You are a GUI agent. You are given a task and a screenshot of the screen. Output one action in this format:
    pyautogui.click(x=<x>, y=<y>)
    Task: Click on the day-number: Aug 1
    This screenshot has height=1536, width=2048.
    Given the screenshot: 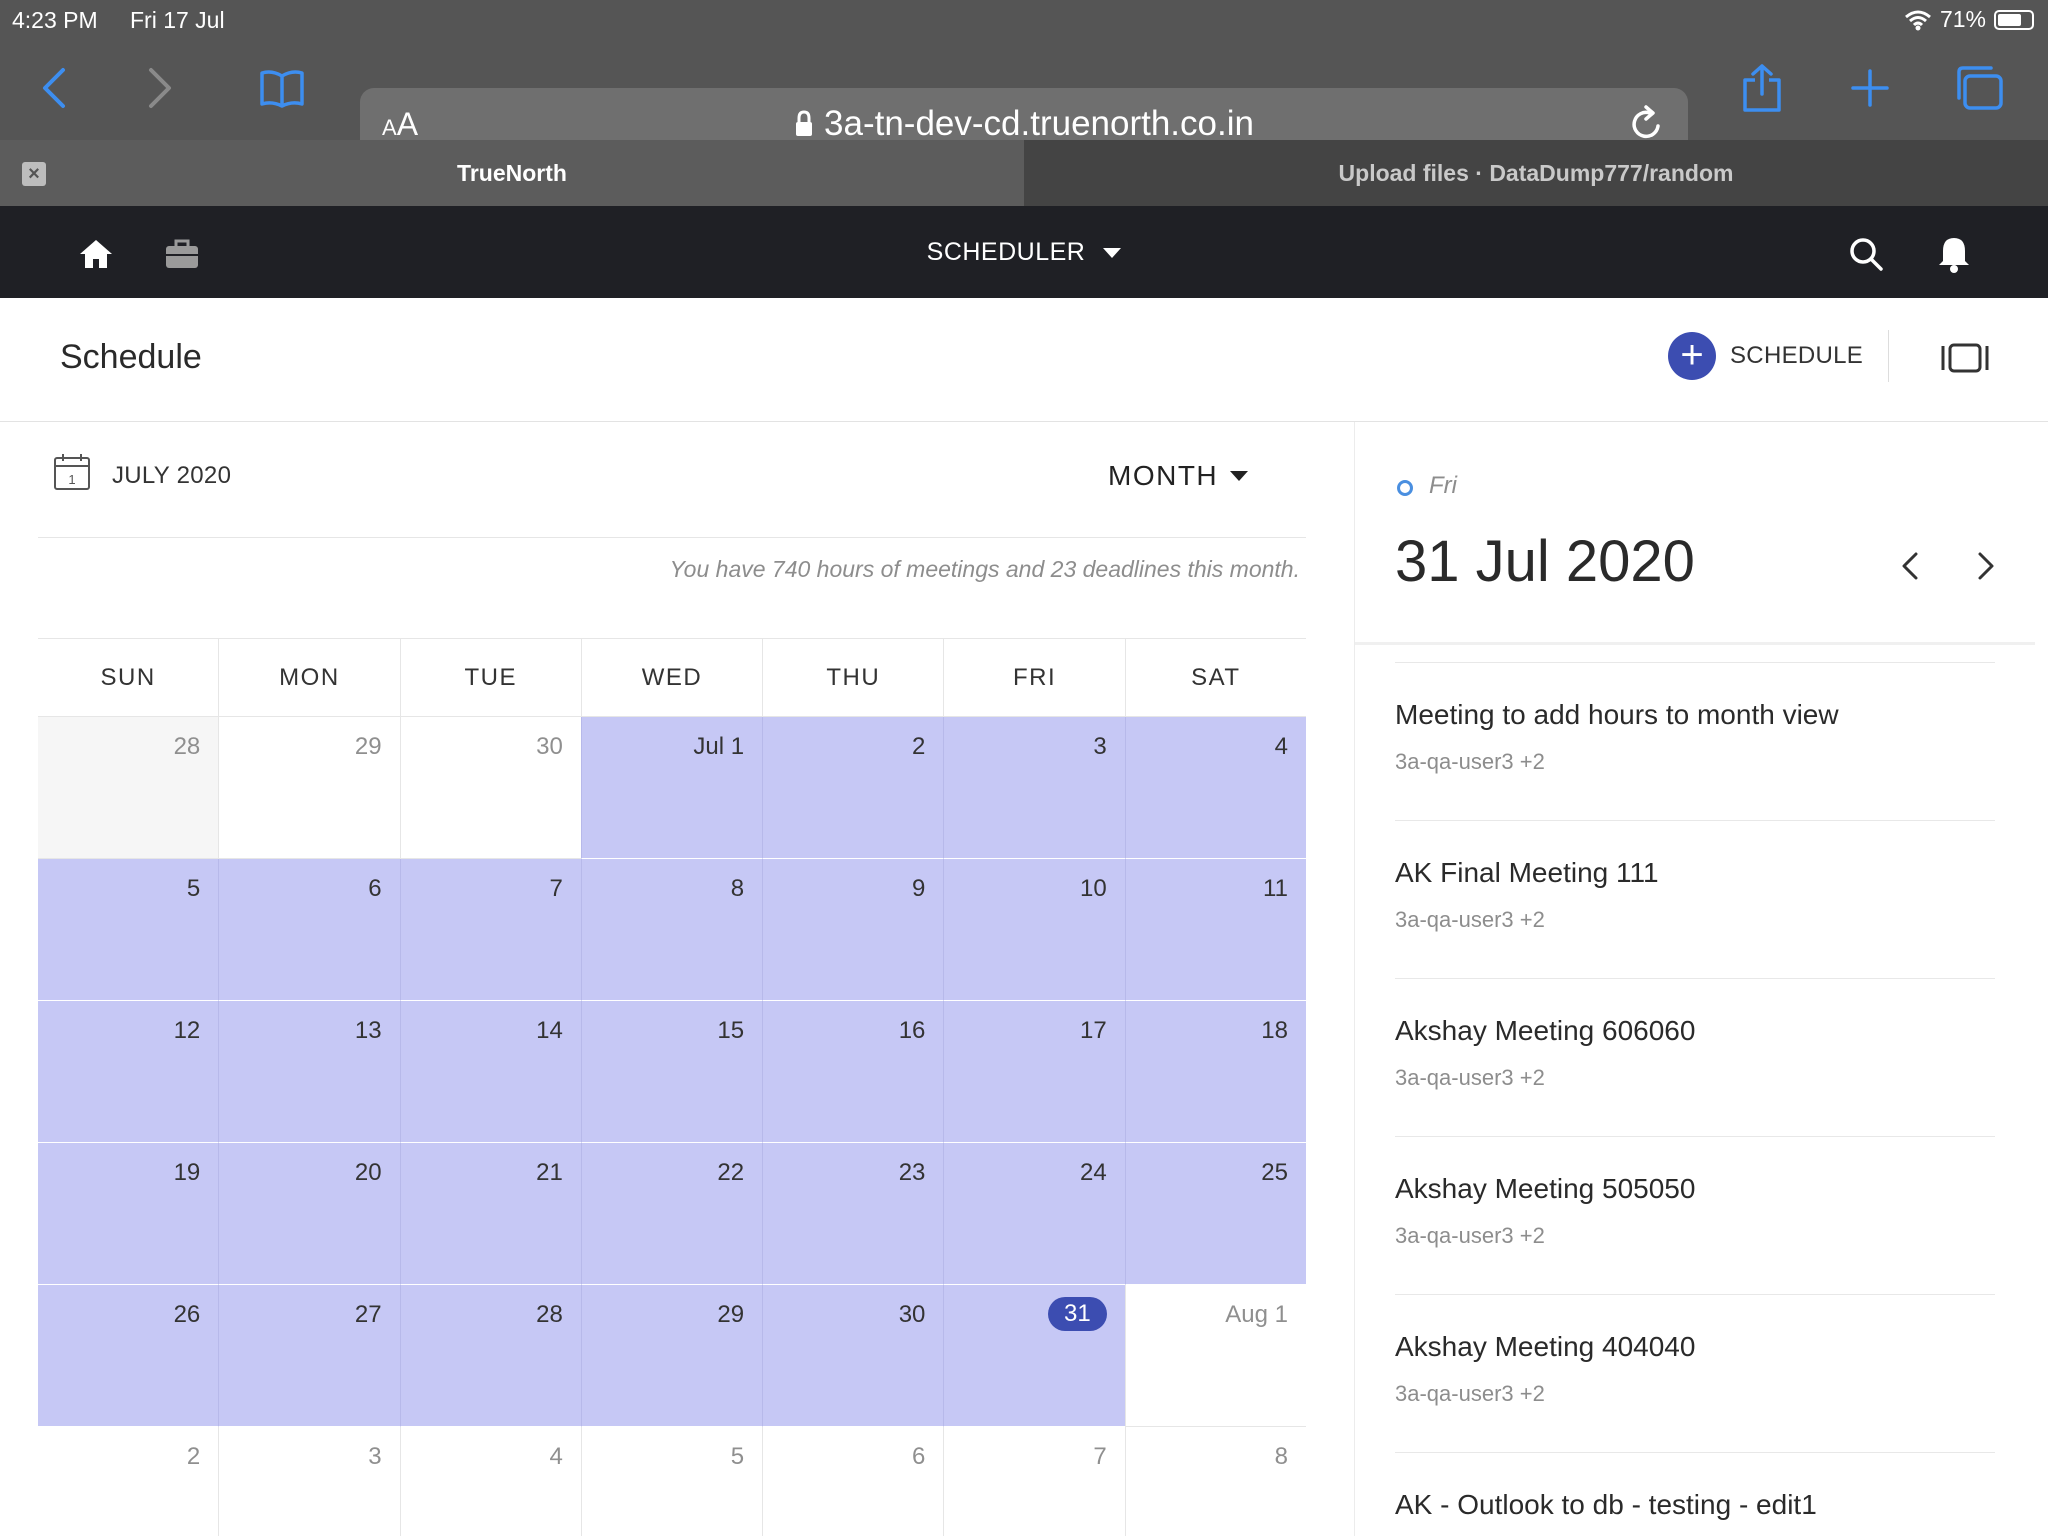 What is the action you would take?
    pyautogui.click(x=1256, y=1314)
    